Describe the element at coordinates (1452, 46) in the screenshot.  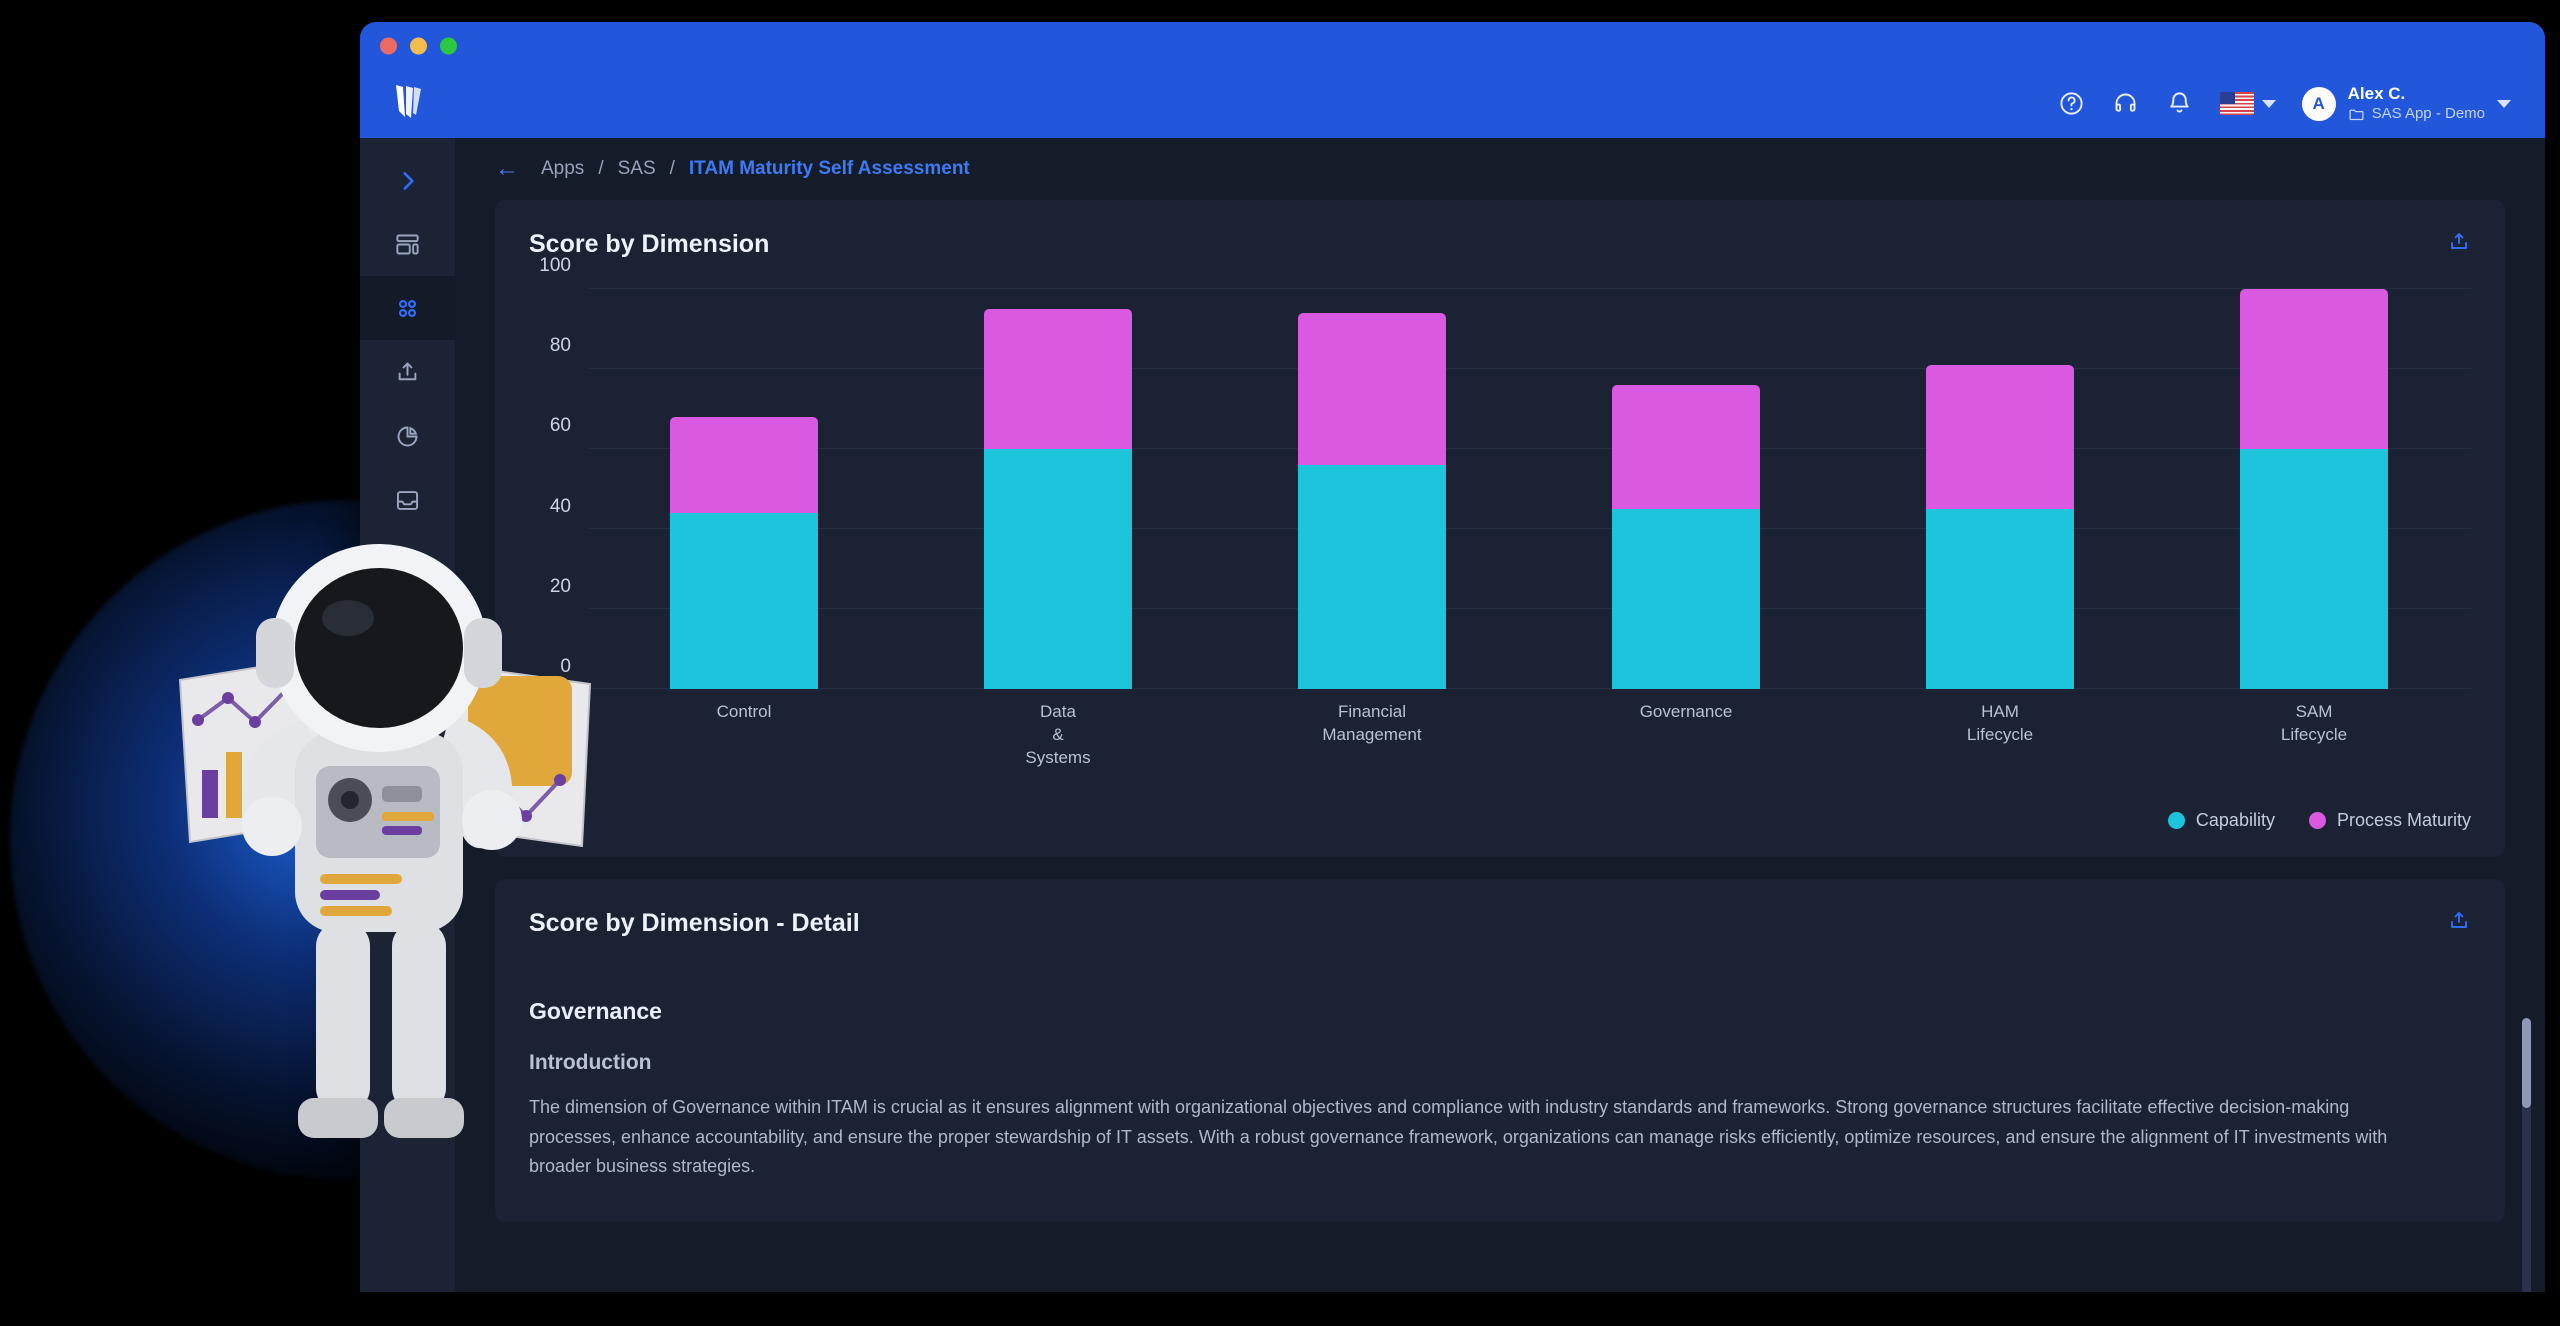
I see `window-titlebar` at that location.